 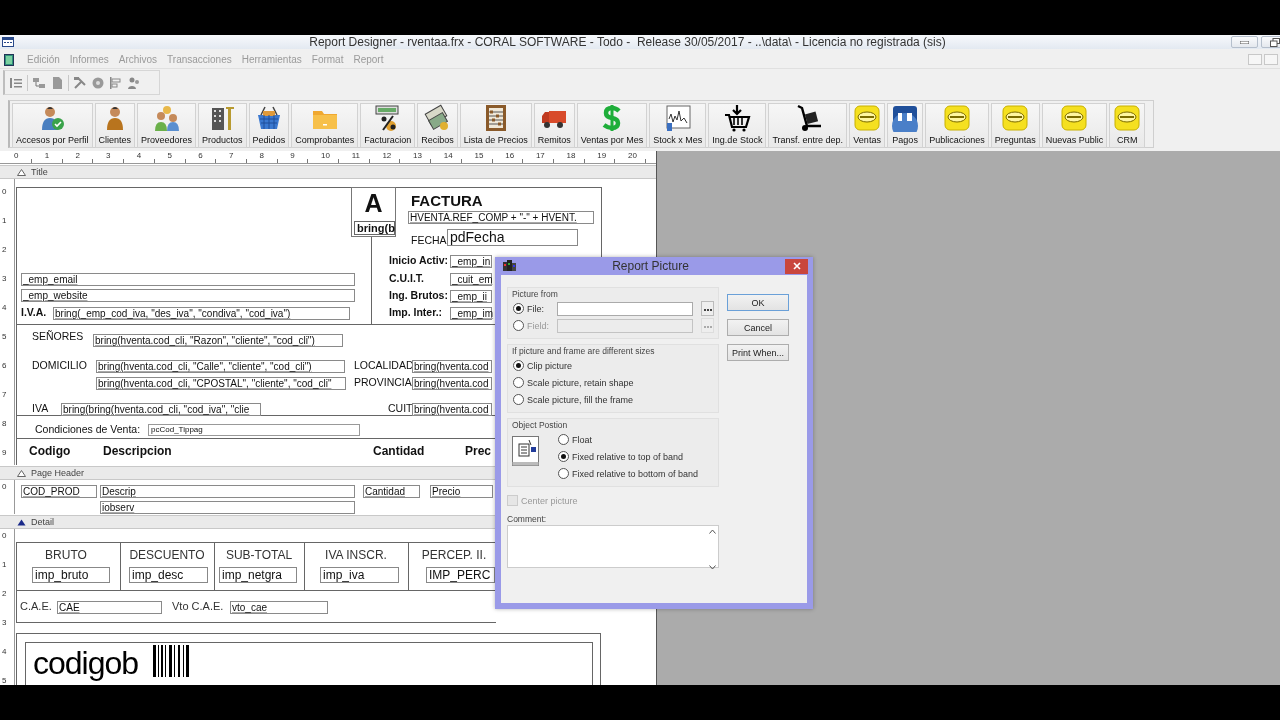 What do you see at coordinates (98, 82) in the screenshot?
I see `gear-icon` at bounding box center [98, 82].